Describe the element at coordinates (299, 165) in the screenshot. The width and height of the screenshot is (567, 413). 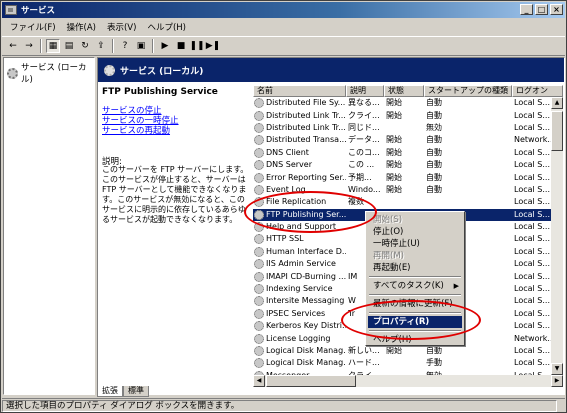
I see `cell-name: DNS Server` at that location.